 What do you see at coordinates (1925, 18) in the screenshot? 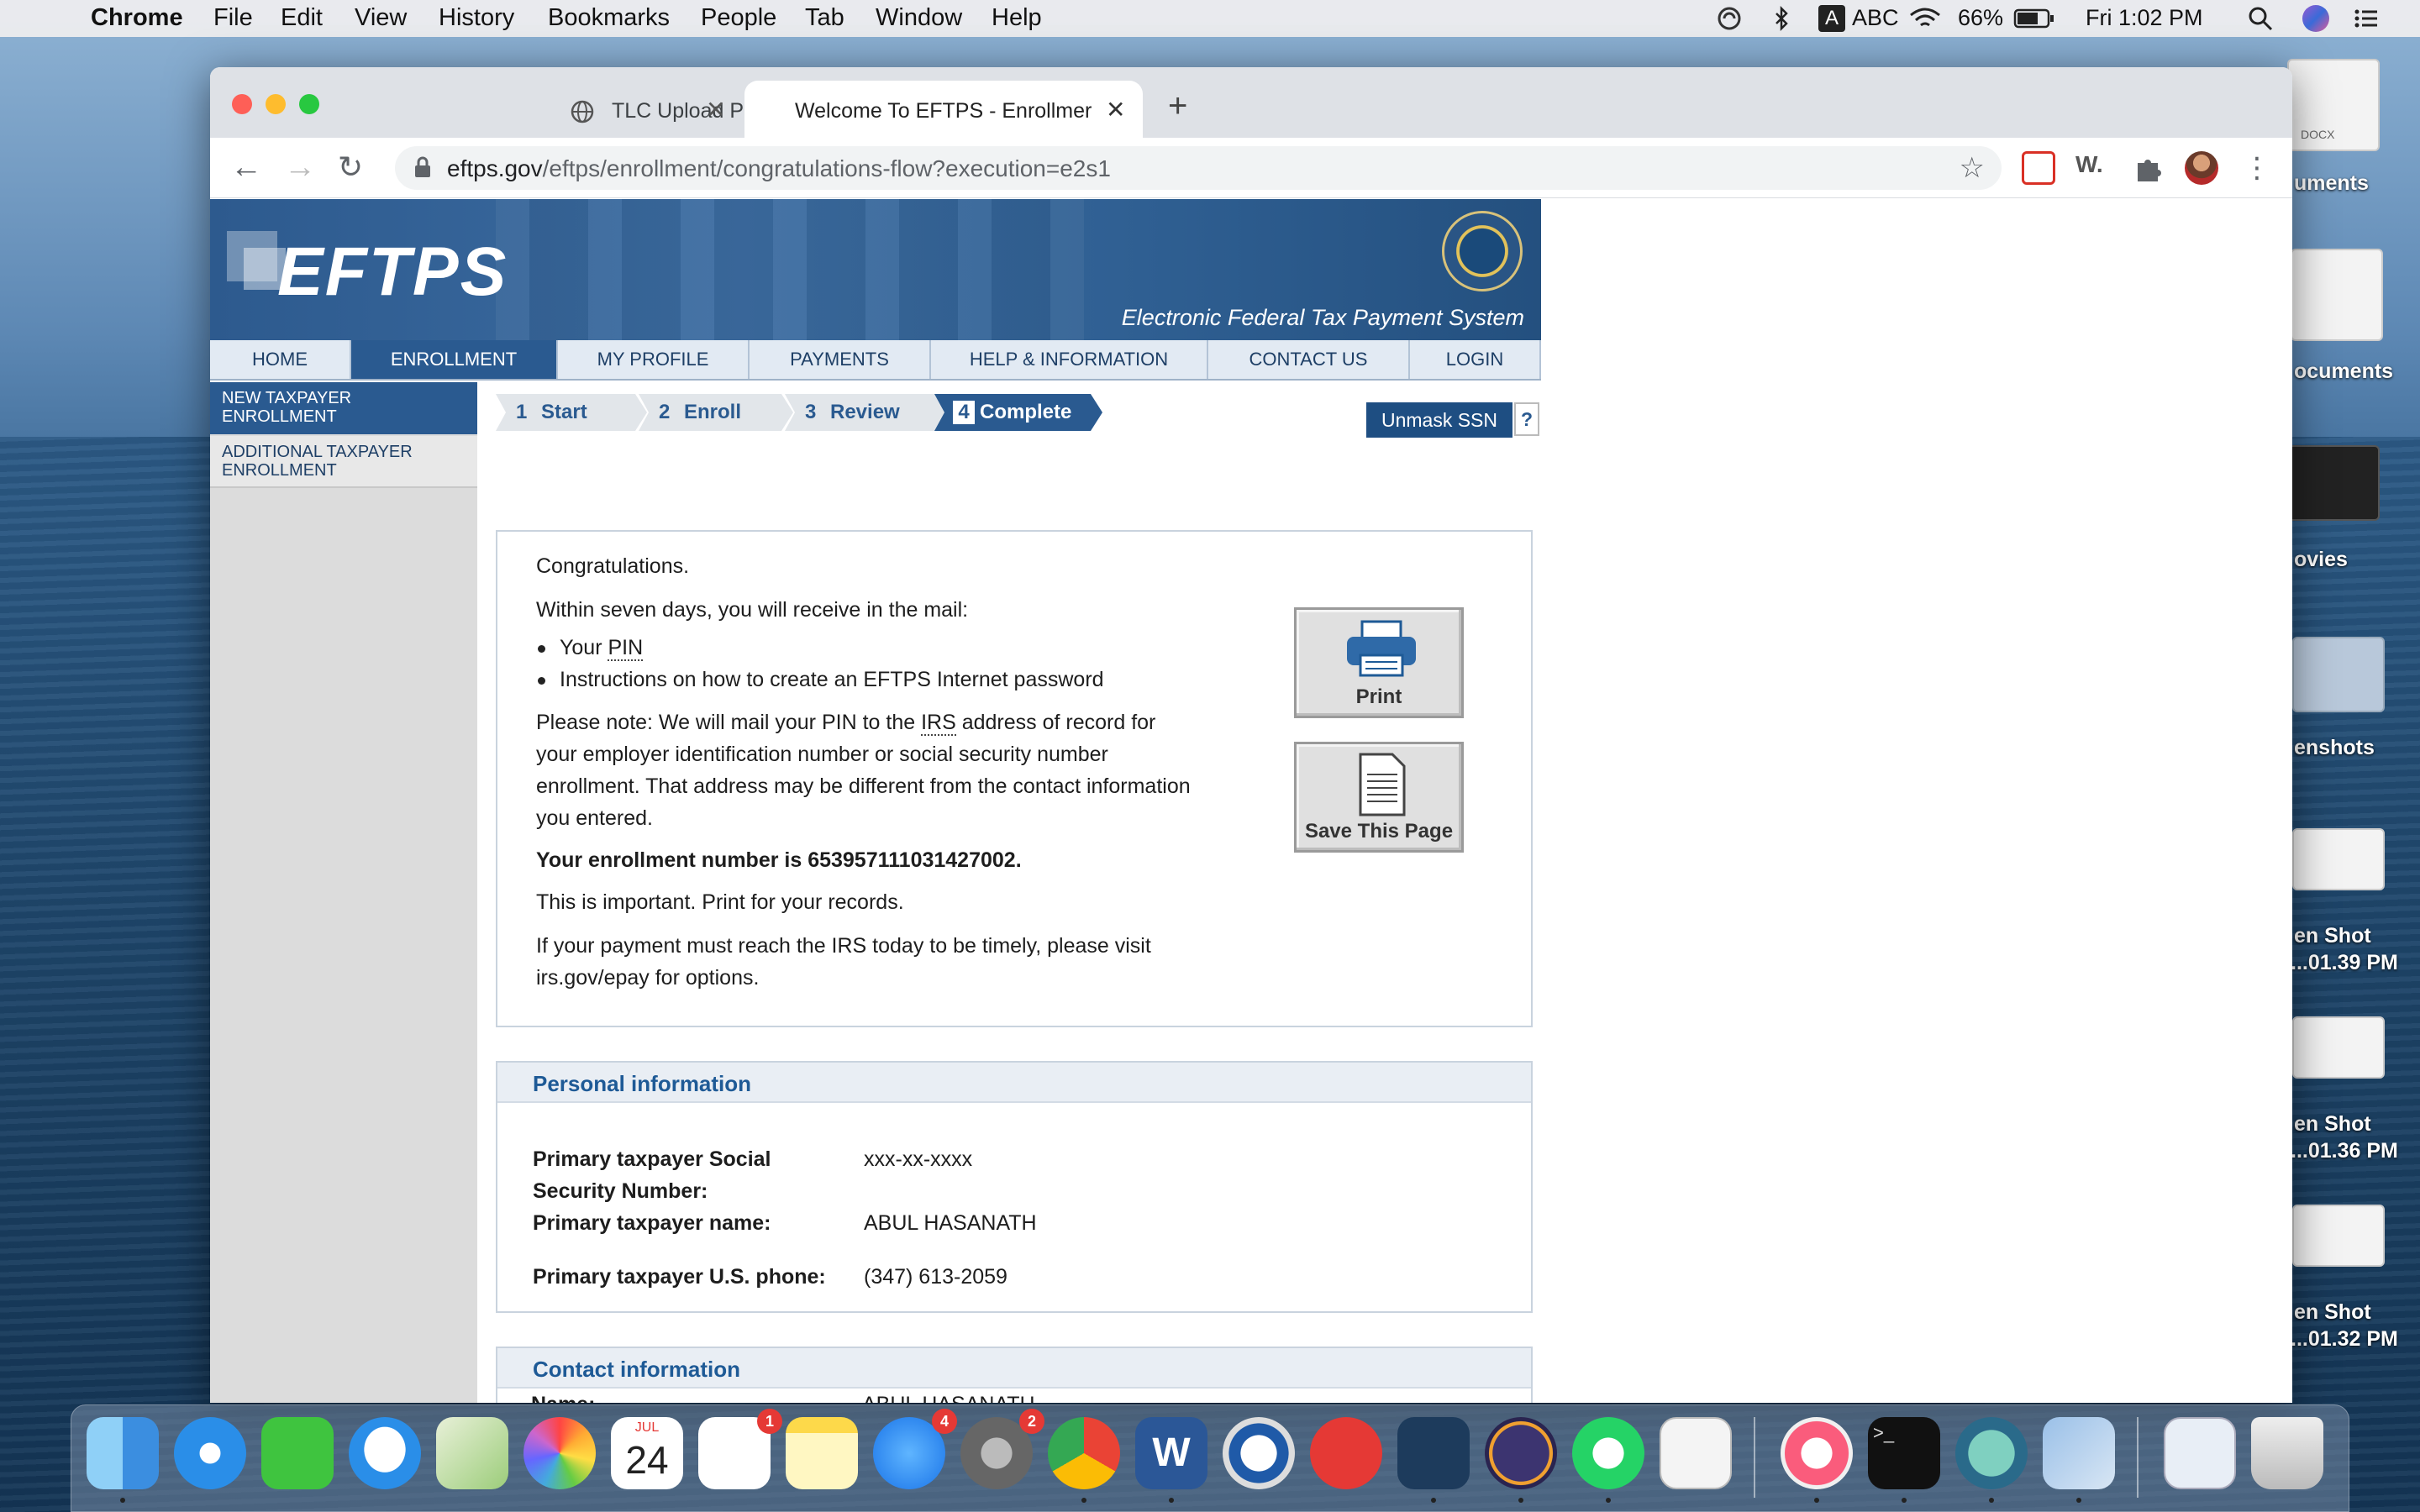
I see `wifi-icon` at bounding box center [1925, 18].